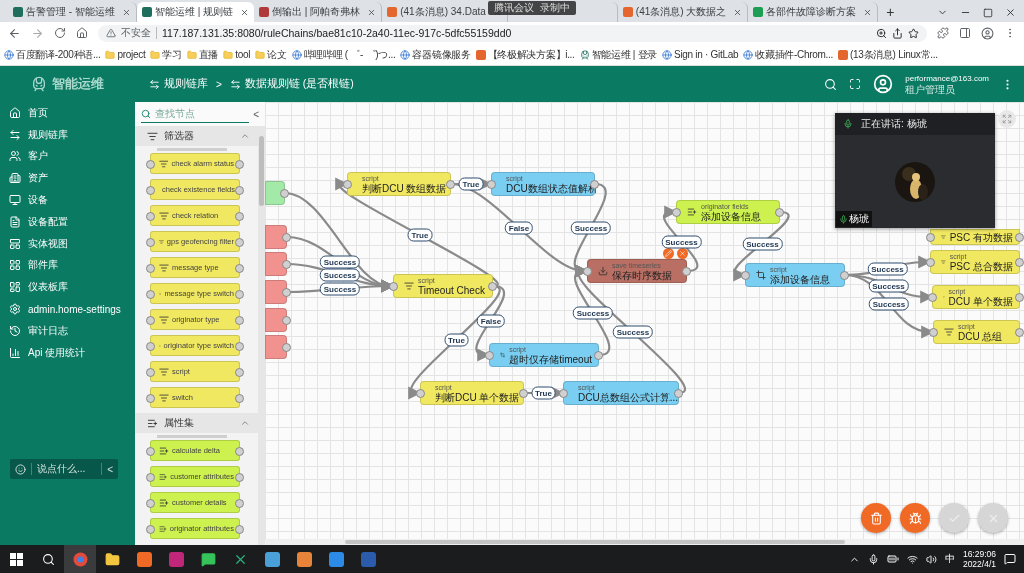 The height and width of the screenshot is (573, 1024). What do you see at coordinates (208, 559) in the screenshot?
I see `chat-icon` at bounding box center [208, 559].